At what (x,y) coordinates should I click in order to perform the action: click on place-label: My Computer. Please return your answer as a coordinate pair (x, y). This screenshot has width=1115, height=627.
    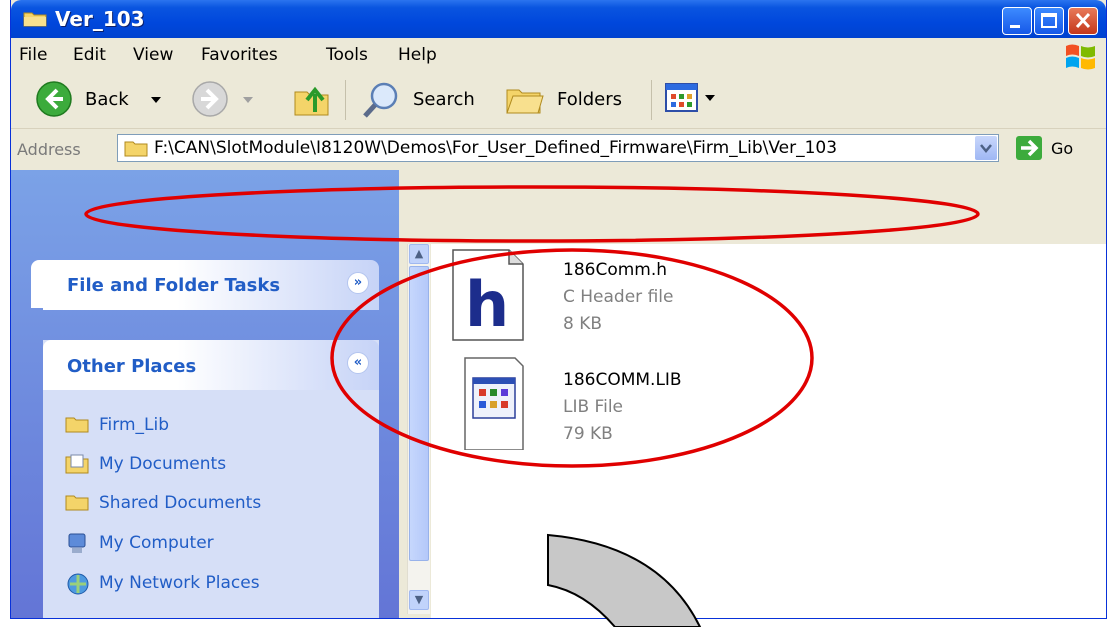
    Looking at the image, I should click on (156, 543).